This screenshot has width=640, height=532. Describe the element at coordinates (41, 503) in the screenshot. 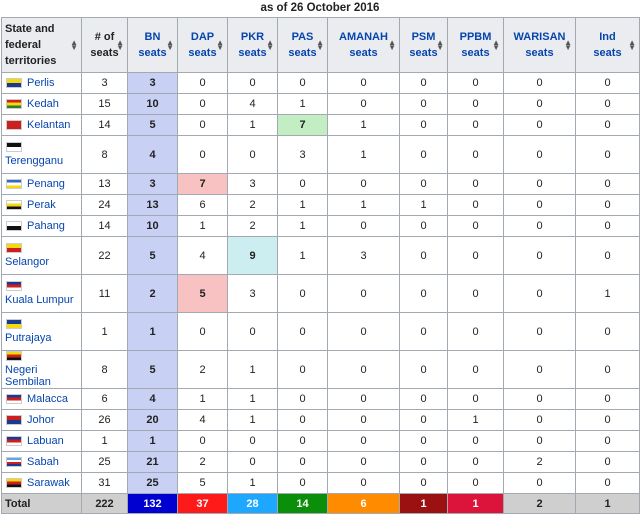

I see `total-label: Total` at that location.